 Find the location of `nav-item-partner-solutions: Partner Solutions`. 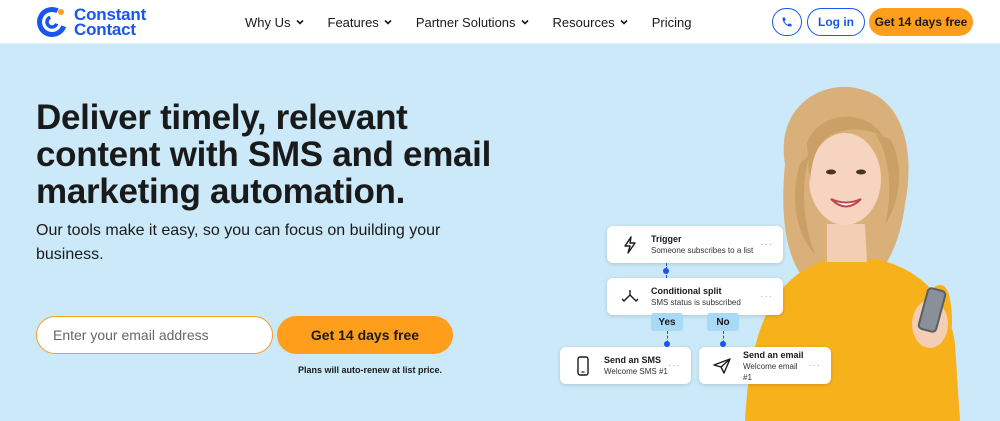

nav-item-partner-solutions: Partner Solutions is located at coordinates (473, 22).